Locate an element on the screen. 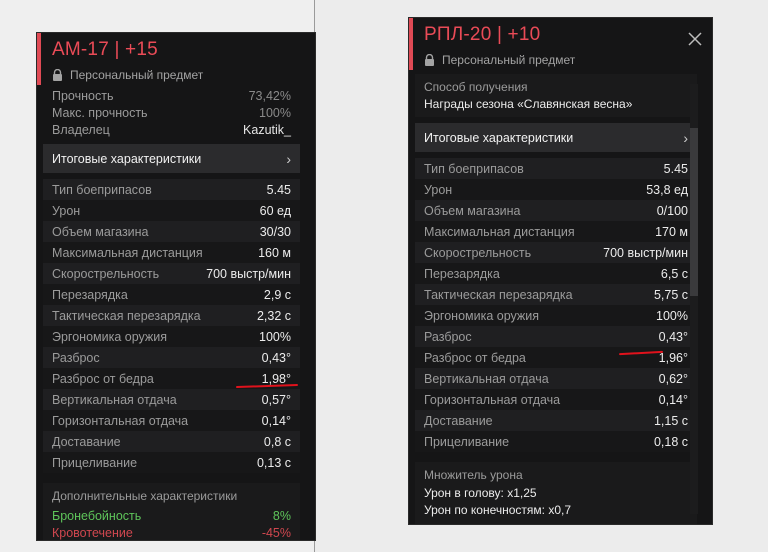 The image size is (768, 552). multiplier-line: Урон по конечностям: x0,7 is located at coordinates (498, 510).